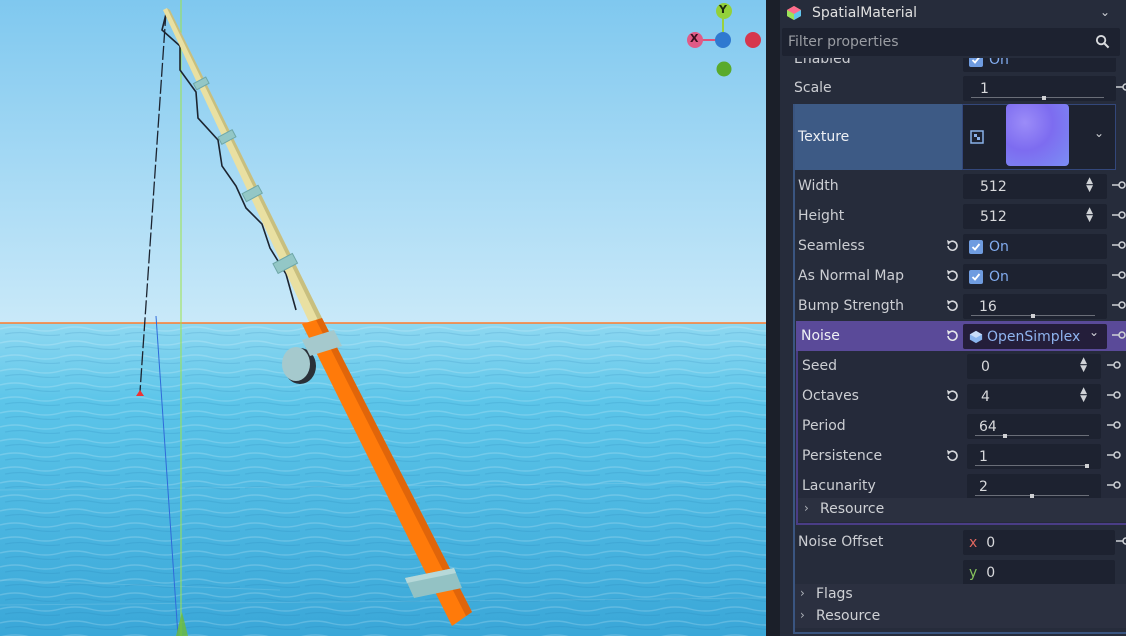 The height and width of the screenshot is (636, 1126). I want to click on seed-spinbox: 0 ▲ ▼, so click(1034, 366).